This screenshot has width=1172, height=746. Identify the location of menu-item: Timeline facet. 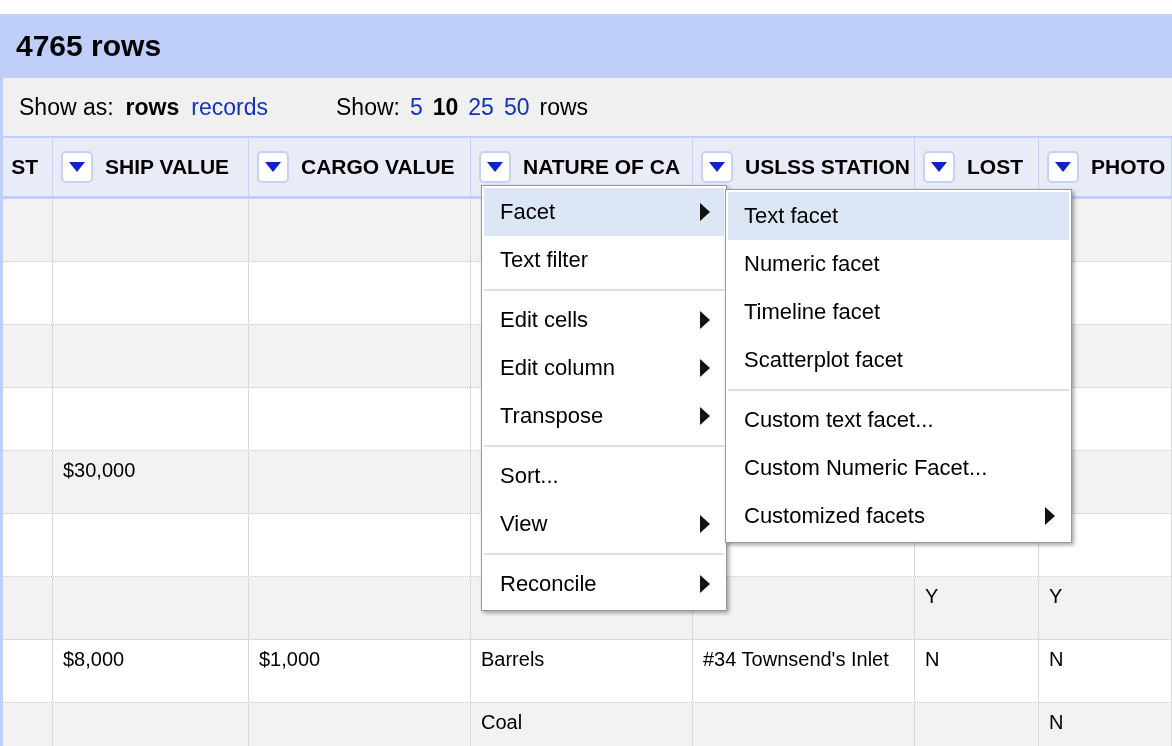
(898, 312).